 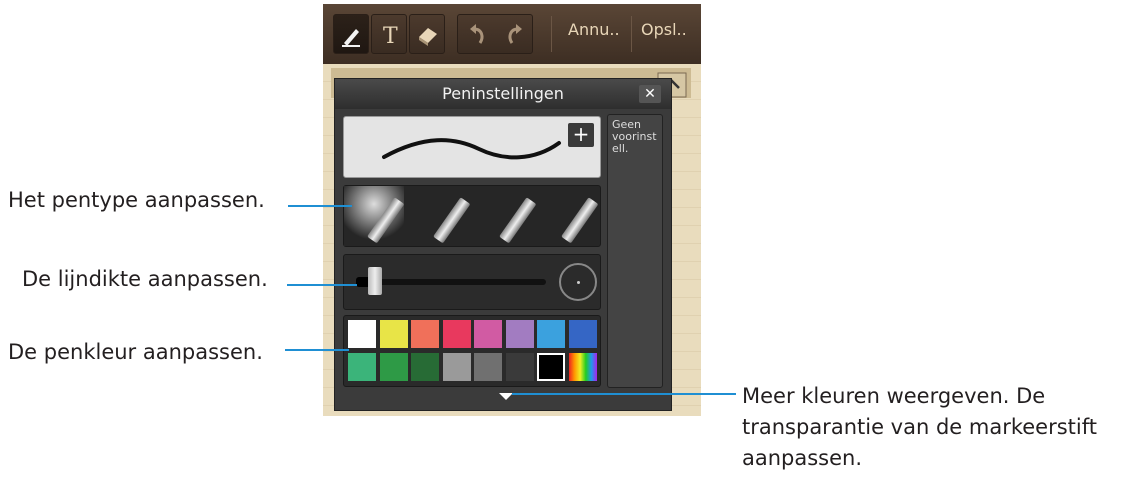 I want to click on callout-line-width: De lijndikte aanpassen., so click(x=145, y=279).